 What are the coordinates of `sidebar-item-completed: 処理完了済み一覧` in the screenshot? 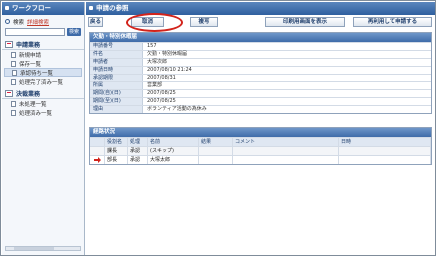 It's located at (43, 81).